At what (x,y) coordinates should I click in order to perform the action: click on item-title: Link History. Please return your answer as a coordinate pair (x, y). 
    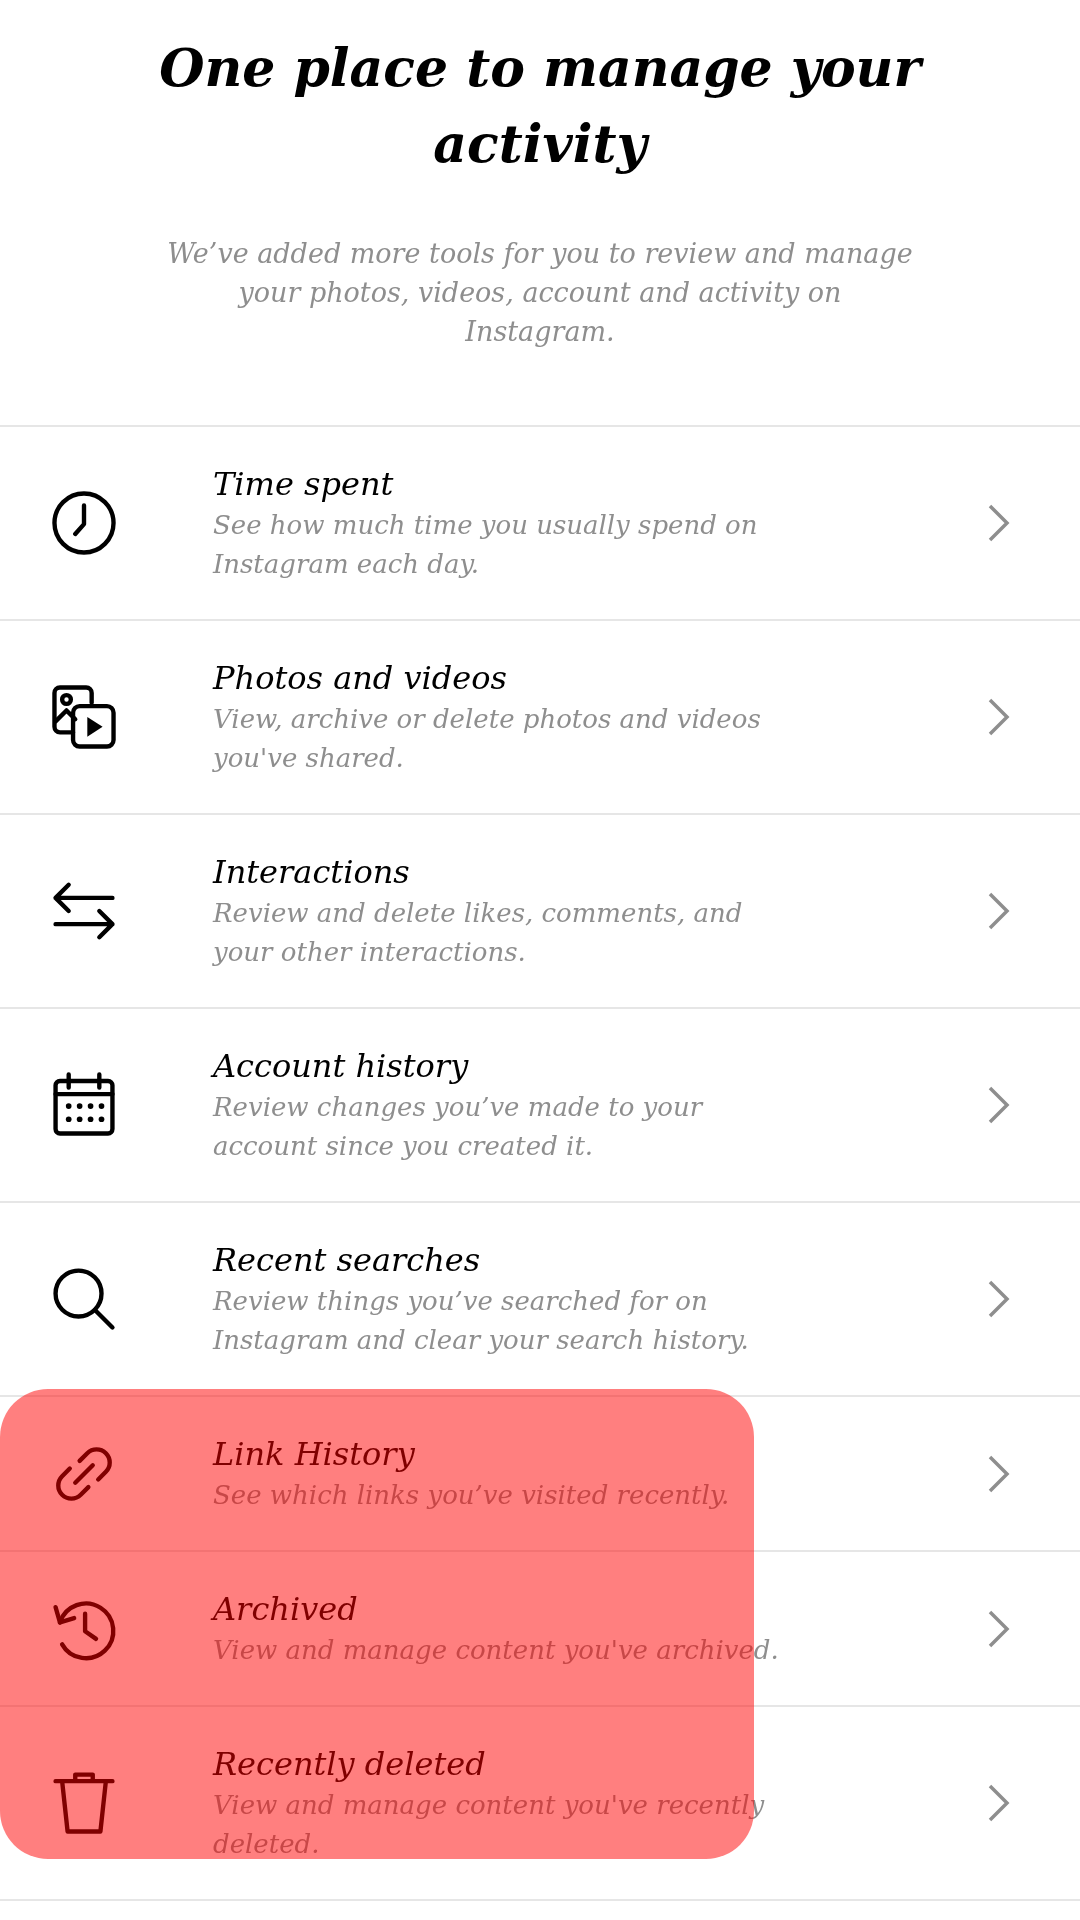
    Looking at the image, I should click on (571, 1454).